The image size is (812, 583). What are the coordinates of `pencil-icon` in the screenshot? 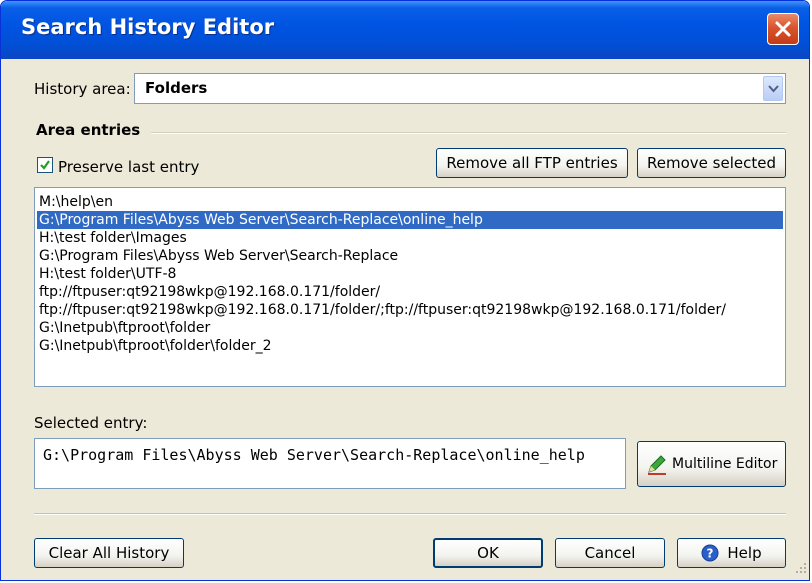 It's located at (657, 464).